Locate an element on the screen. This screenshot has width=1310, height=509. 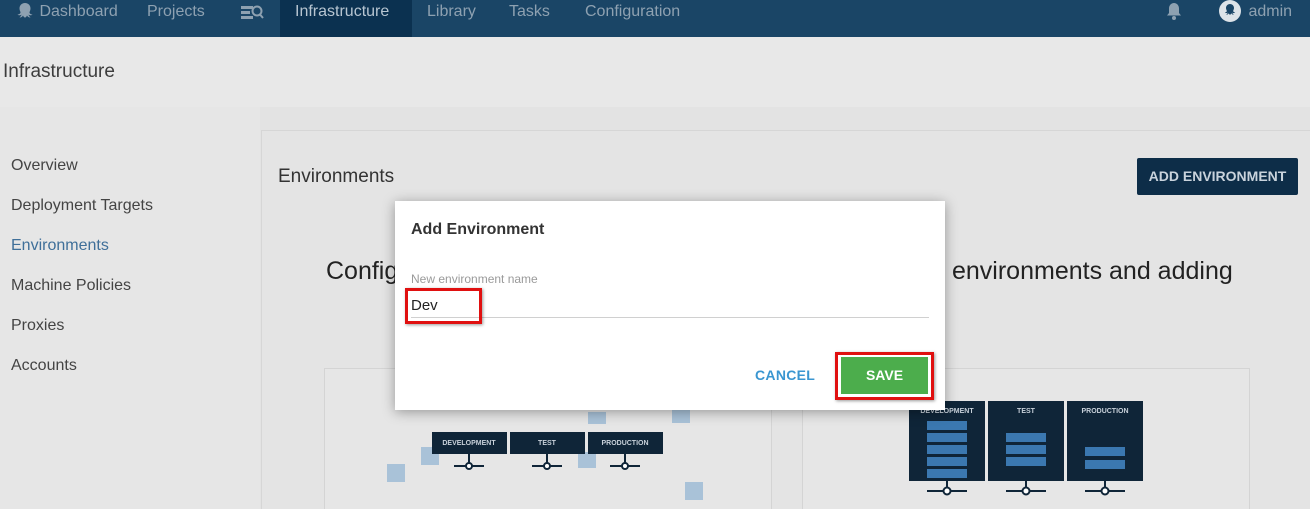
nav-library: Library is located at coordinates (451, 18).